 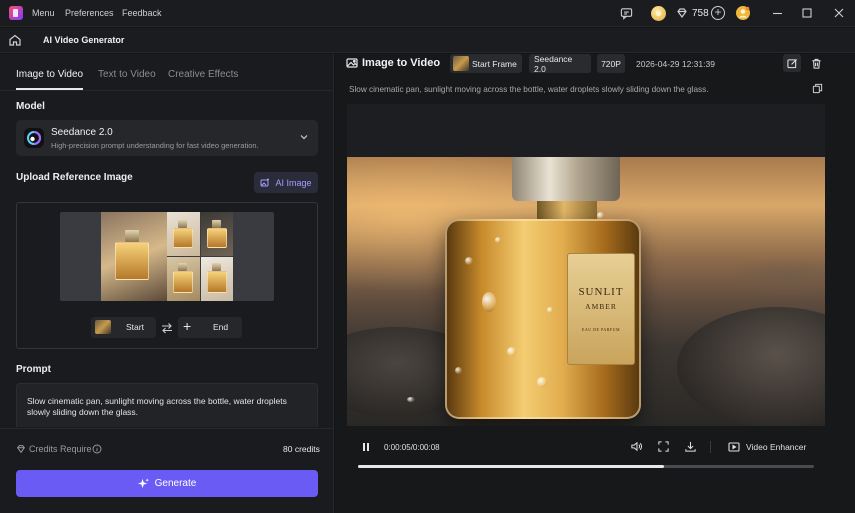 I want to click on copy-icon, so click(x=818, y=89).